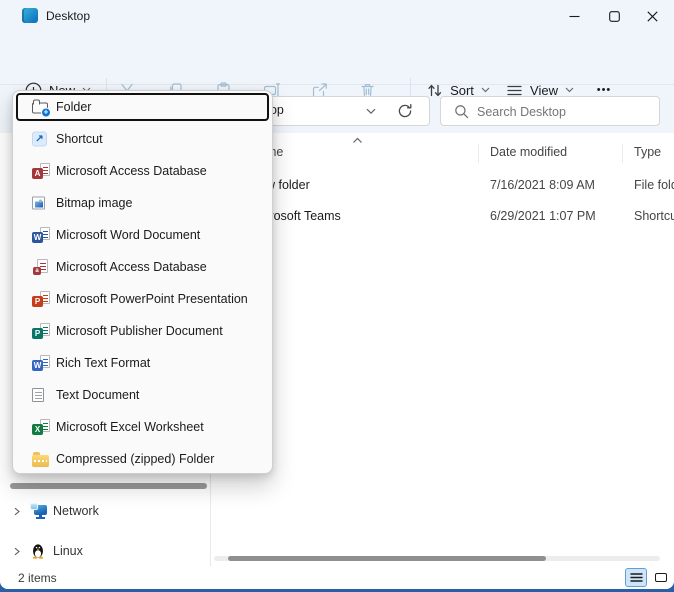 The height and width of the screenshot is (592, 674). What do you see at coordinates (337, 67) in the screenshot?
I see `command-toolbar: New` at bounding box center [337, 67].